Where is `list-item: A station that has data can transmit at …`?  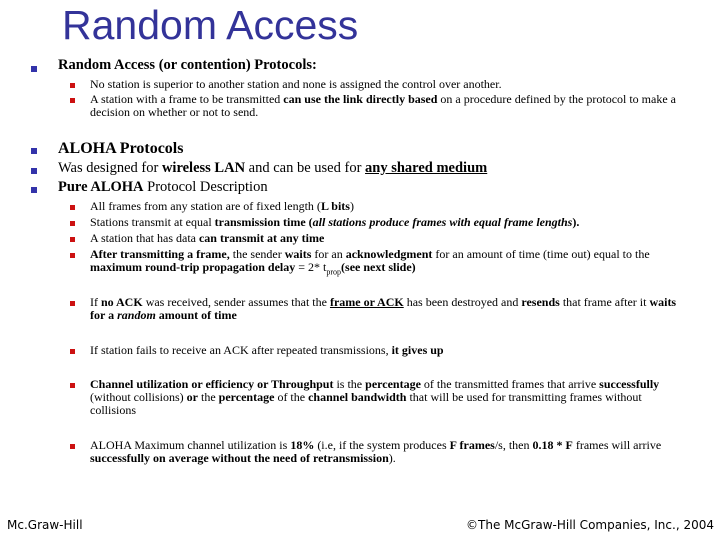
list-item: A station that has data can transmit at … is located at coordinates (207, 238).